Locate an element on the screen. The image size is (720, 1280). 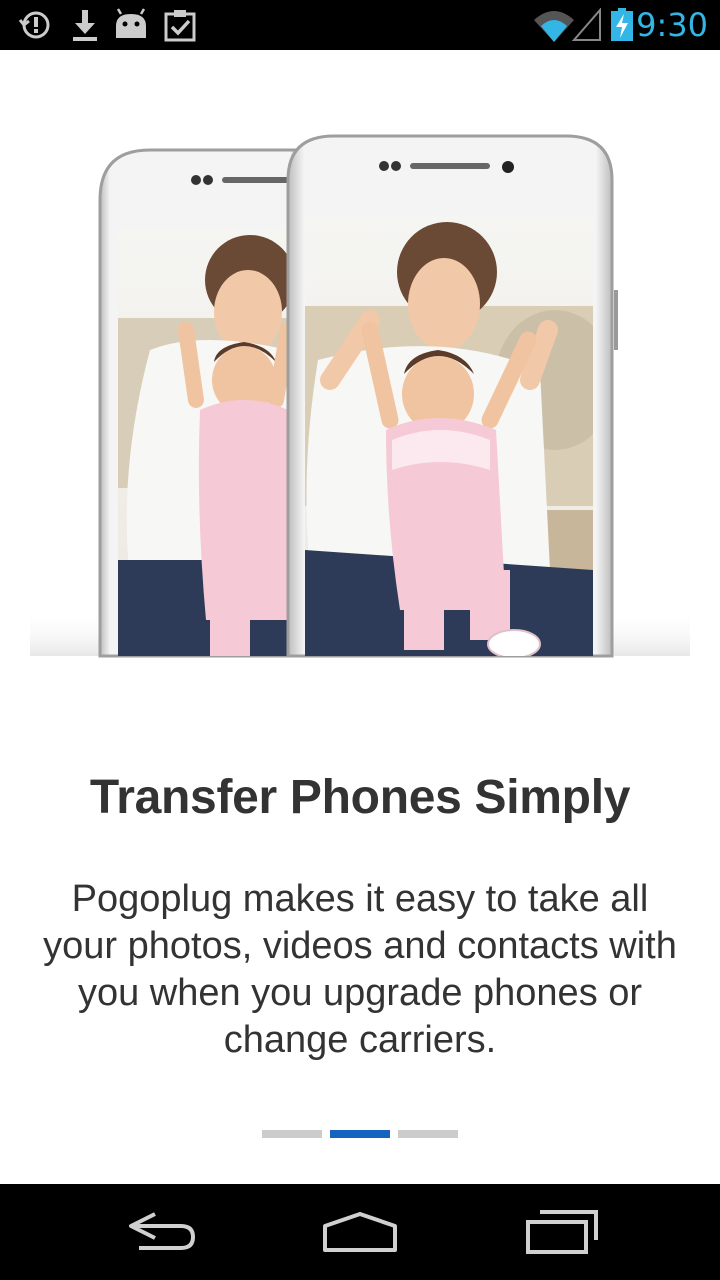
page-indicator is located at coordinates (360, 1134).